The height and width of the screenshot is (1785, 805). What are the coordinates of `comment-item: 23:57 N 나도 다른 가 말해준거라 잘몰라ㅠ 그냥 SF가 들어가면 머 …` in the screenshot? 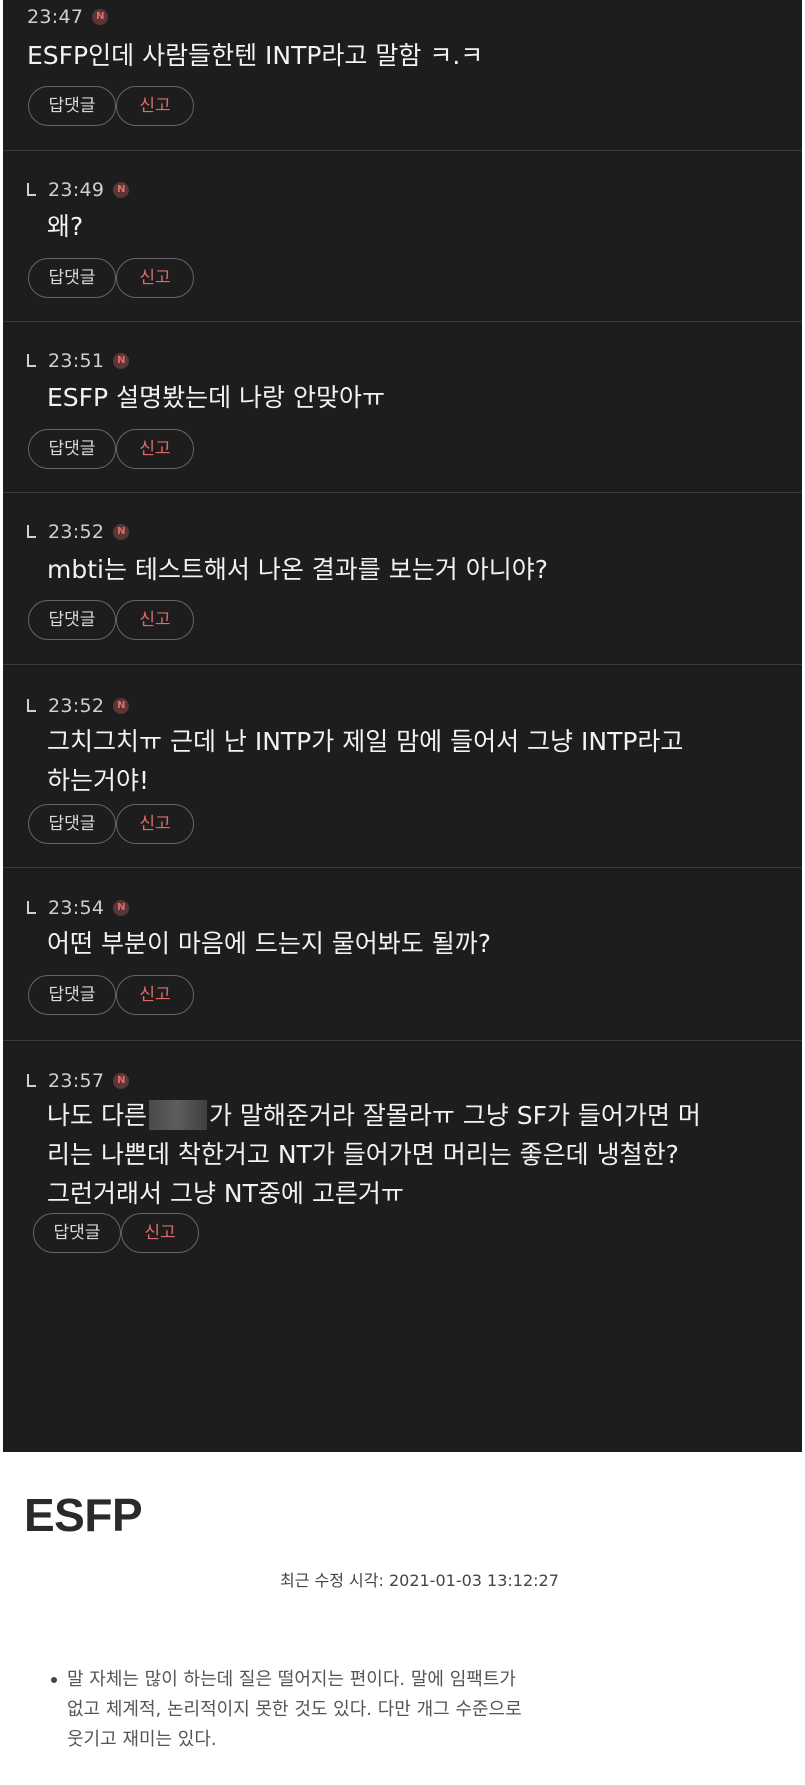 It's located at (402, 1158).